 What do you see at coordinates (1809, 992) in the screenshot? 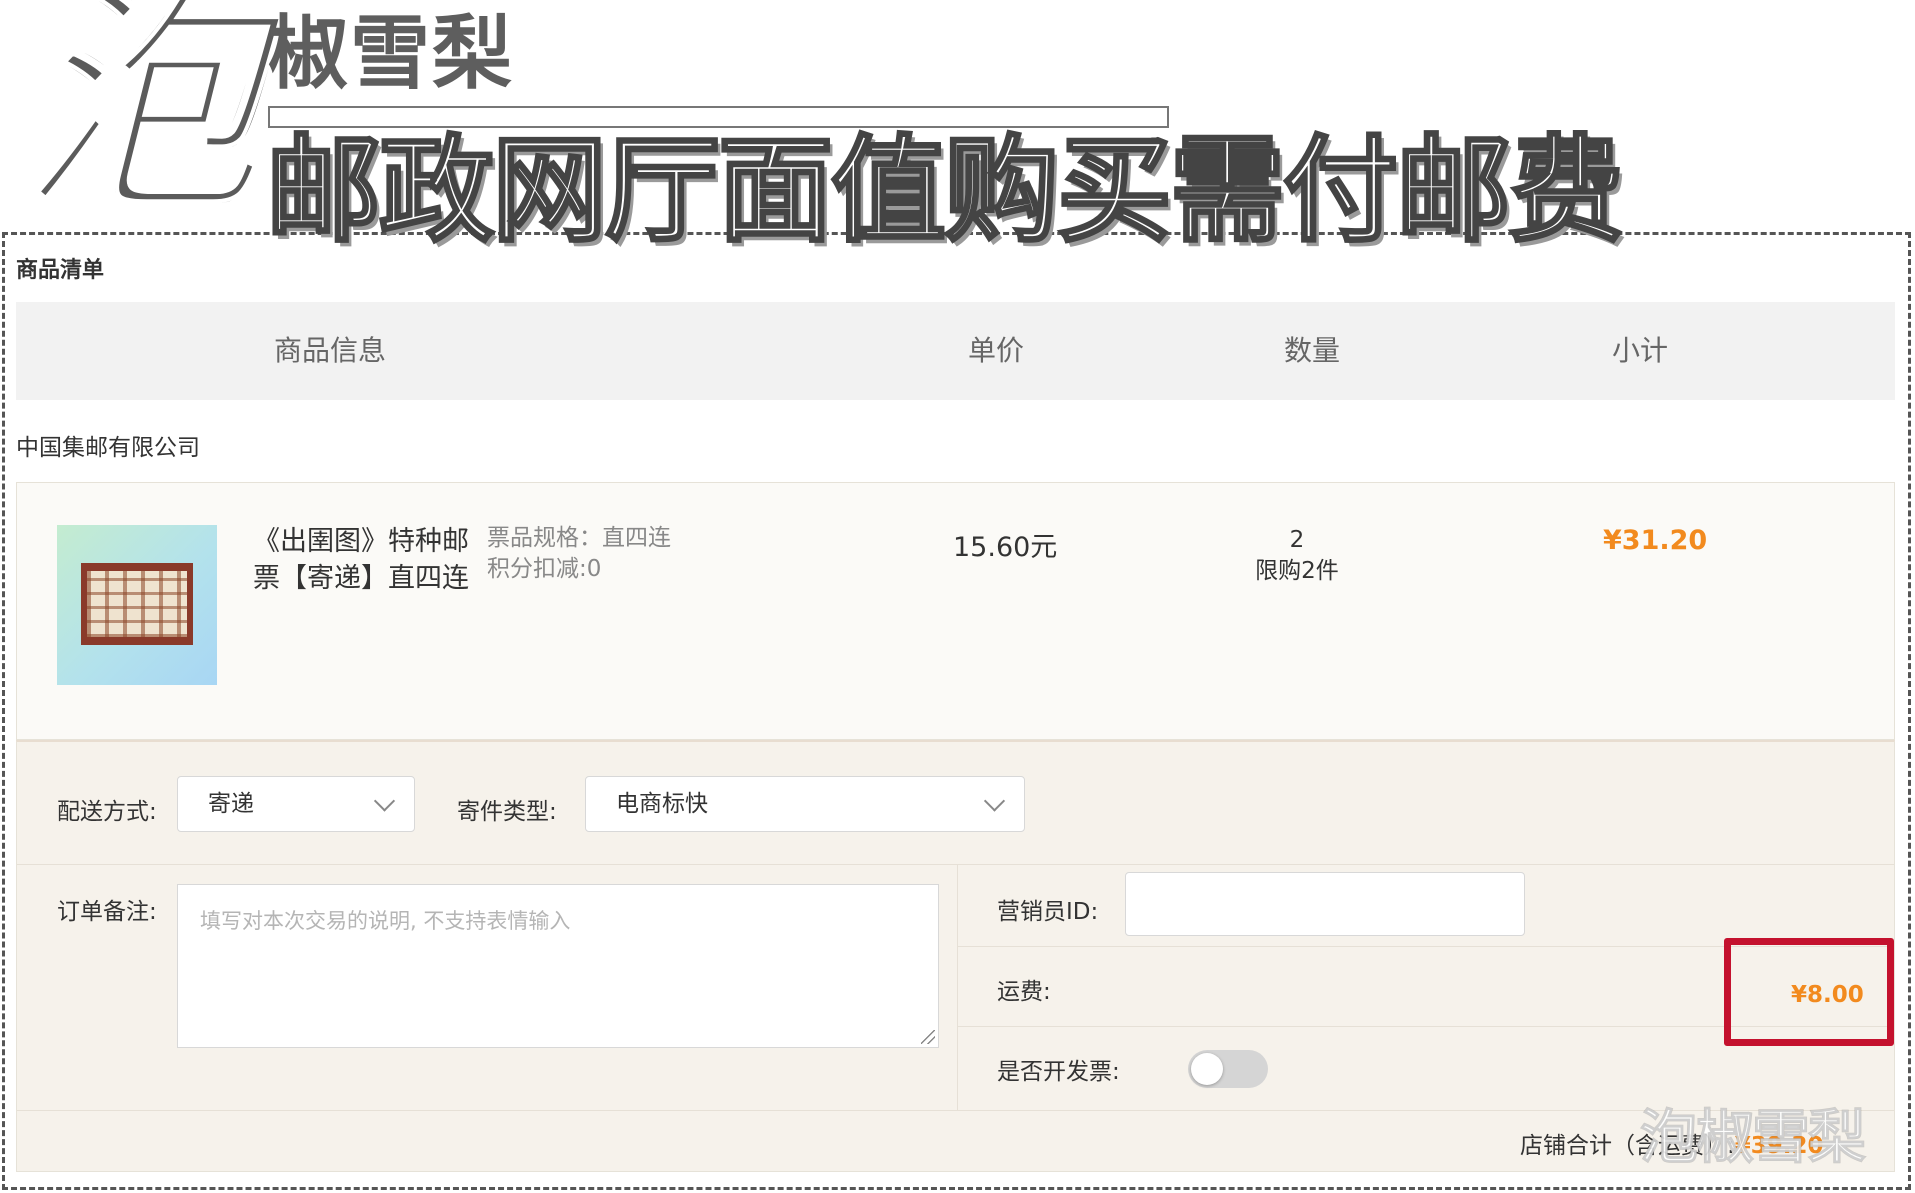
I see `shipping-fee-highlight-box` at bounding box center [1809, 992].